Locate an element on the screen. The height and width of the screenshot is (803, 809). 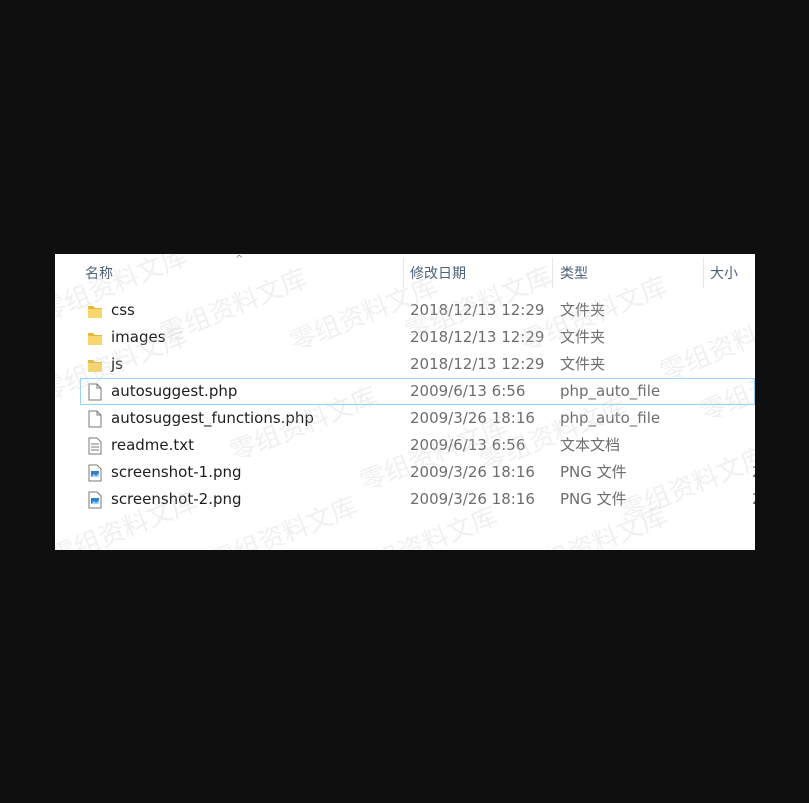
file-name: readme.txt is located at coordinates (153, 445).